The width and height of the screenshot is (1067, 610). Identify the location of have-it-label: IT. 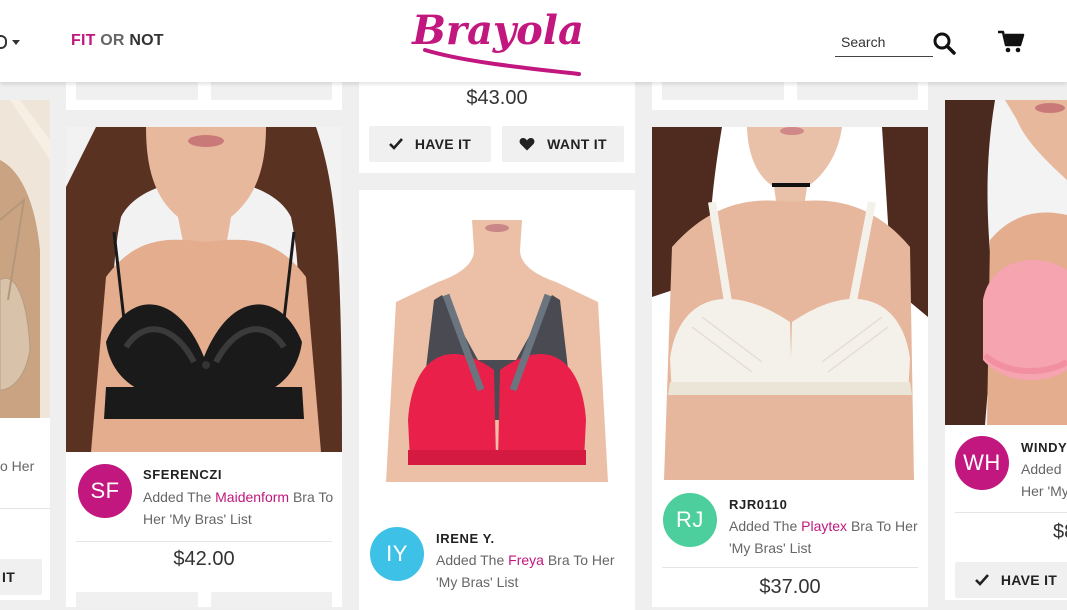
(9, 577).